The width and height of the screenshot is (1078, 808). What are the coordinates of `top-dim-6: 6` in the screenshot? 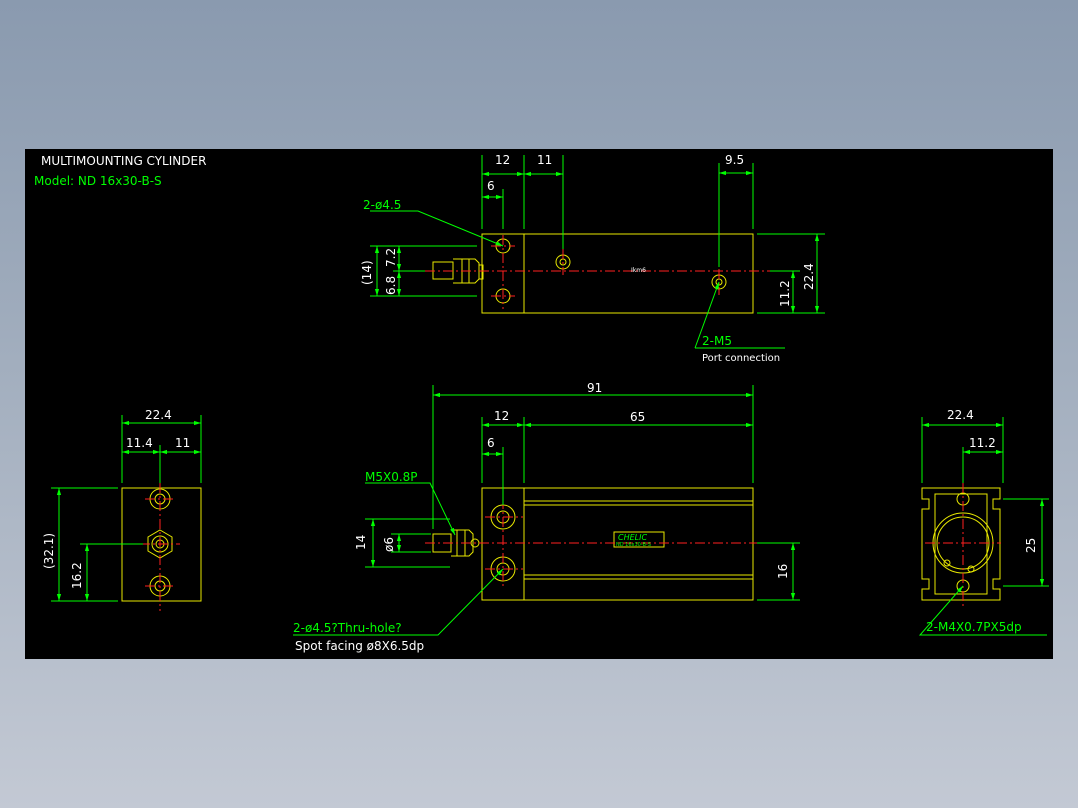 It's located at (491, 186).